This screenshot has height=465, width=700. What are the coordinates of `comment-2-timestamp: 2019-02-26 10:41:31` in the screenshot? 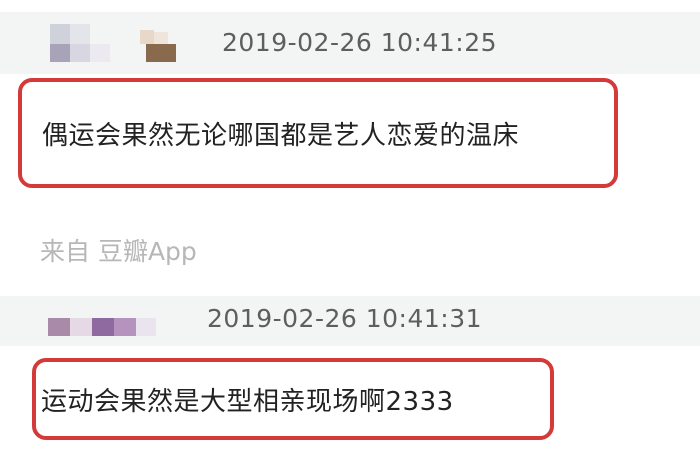 It's located at (345, 318).